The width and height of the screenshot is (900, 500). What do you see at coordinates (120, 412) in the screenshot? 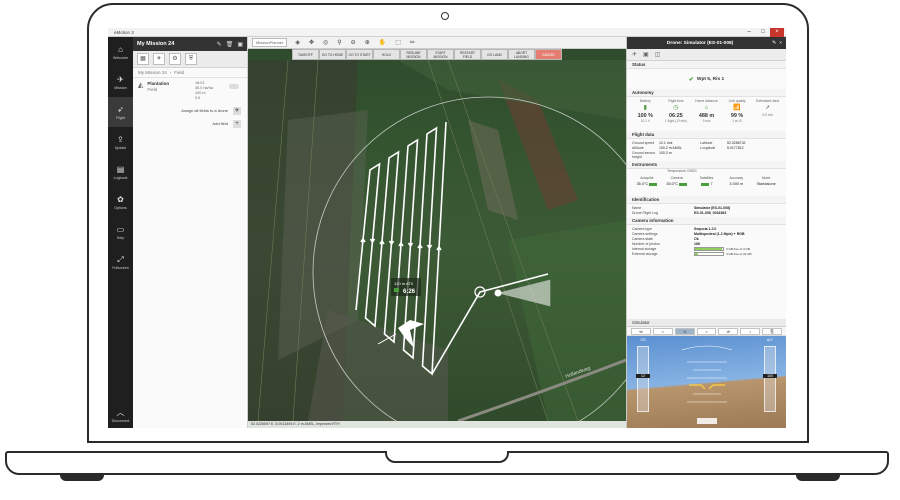
I see `chevron-up-icon: ︿` at bounding box center [120, 412].